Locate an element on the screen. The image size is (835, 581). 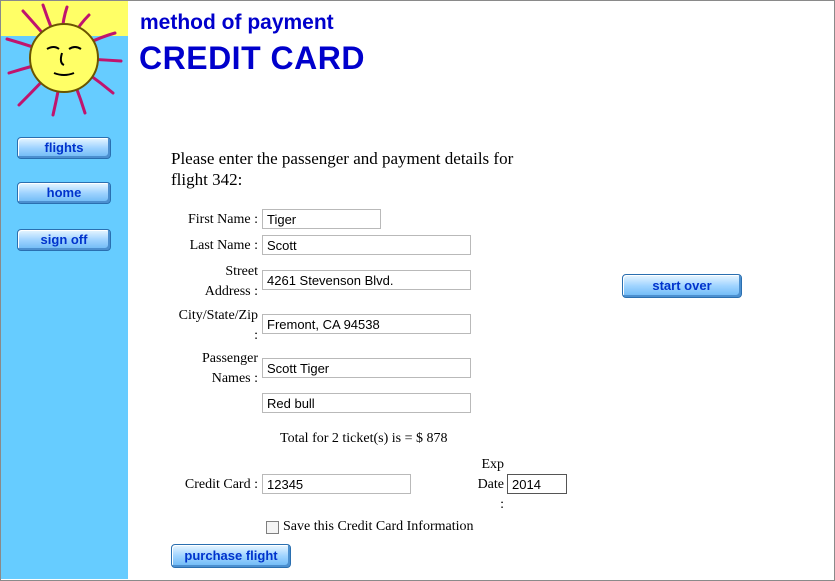
sun-logo-icon is located at coordinates (64, 60).